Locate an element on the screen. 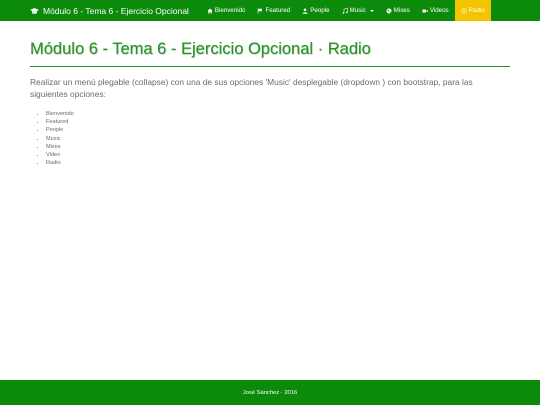 The height and width of the screenshot is (405, 540). footer: José Sánchez · 2016 is located at coordinates (270, 392).